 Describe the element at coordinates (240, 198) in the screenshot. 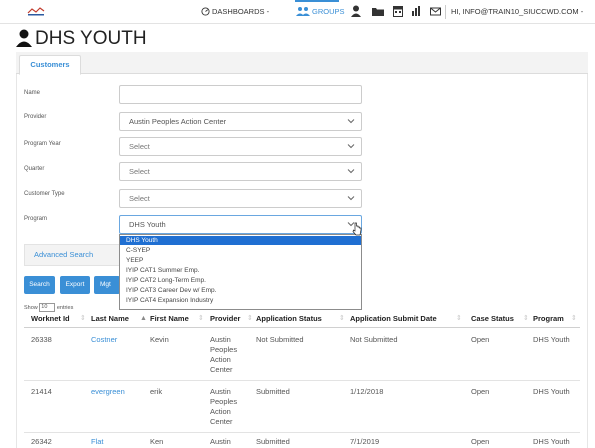

I see `customer-type-select: Select` at that location.